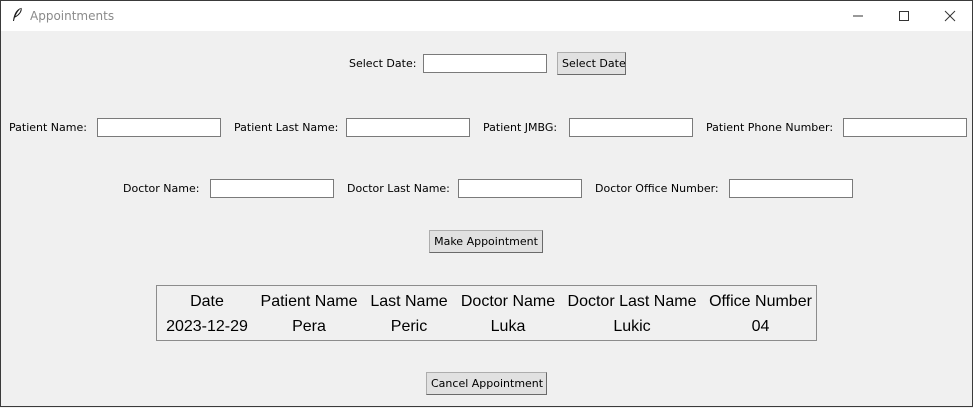  Describe the element at coordinates (207, 300) in the screenshot. I see `column-header: Date` at that location.